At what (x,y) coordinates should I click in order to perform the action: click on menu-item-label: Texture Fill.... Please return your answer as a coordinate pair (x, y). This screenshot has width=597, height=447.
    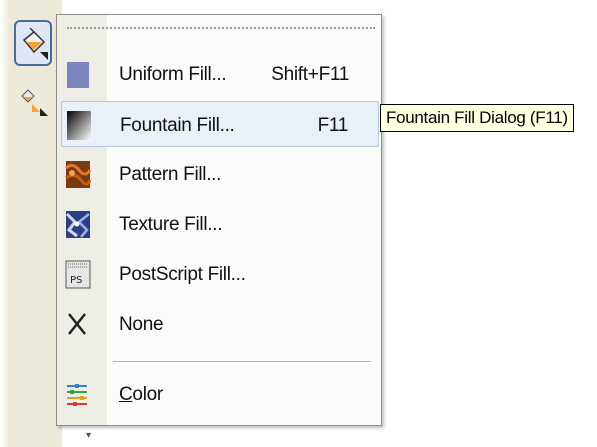
    Looking at the image, I should click on (171, 224).